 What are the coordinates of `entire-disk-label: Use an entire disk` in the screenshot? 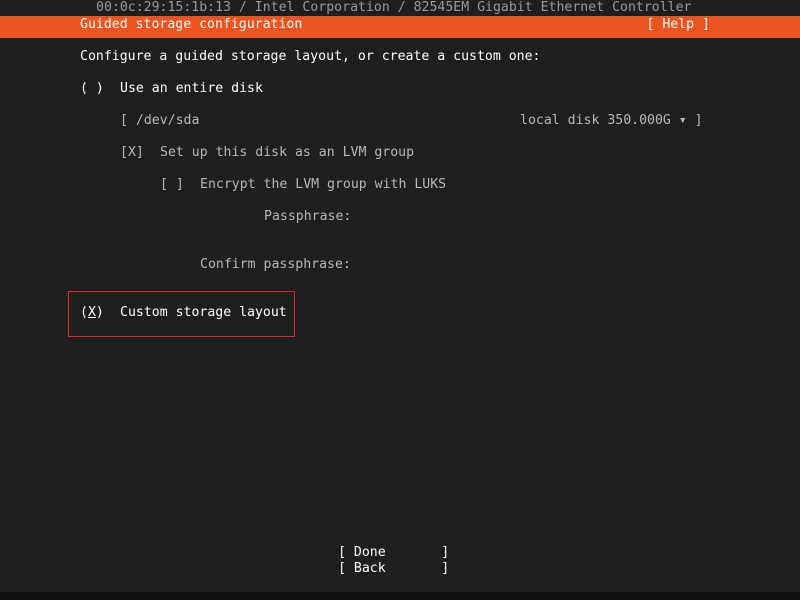 It's located at (191, 89).